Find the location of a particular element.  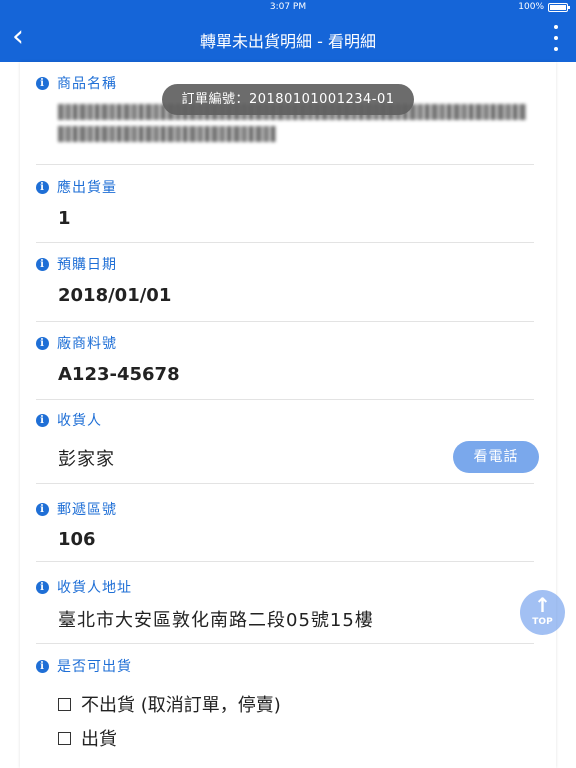

field-label: i 商品名稱 is located at coordinates (76, 83).